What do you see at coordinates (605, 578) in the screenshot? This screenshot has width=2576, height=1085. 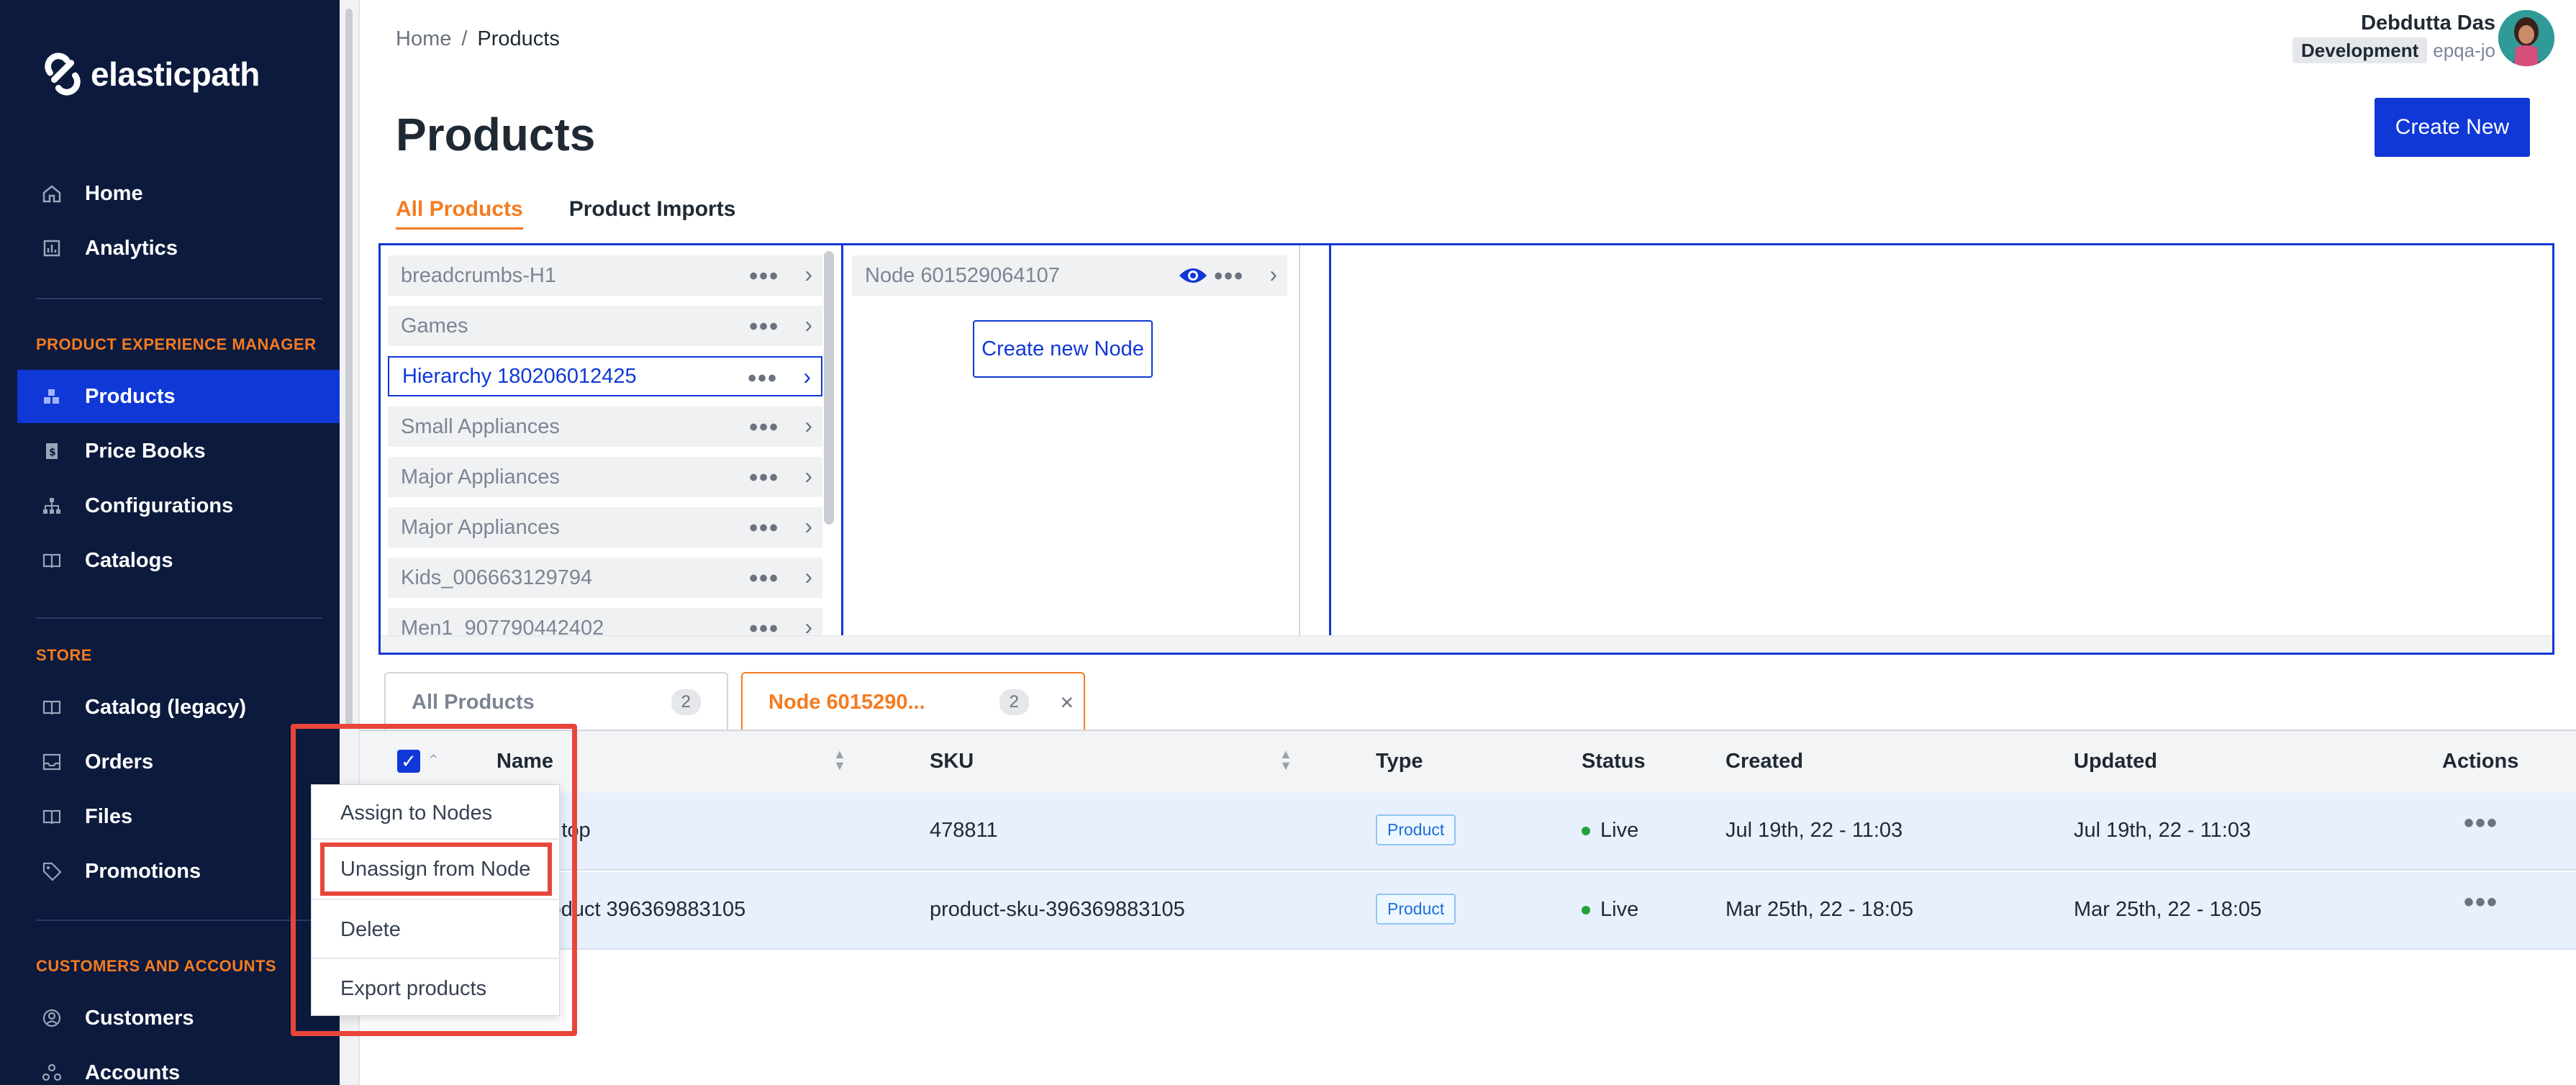 I see `hierarchy-item: Kids_006663129794 ••• ›` at bounding box center [605, 578].